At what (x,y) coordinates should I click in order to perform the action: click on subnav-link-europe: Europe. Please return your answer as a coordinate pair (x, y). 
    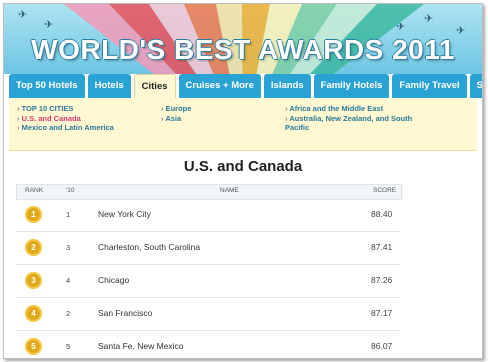
    Looking at the image, I should click on (176, 109).